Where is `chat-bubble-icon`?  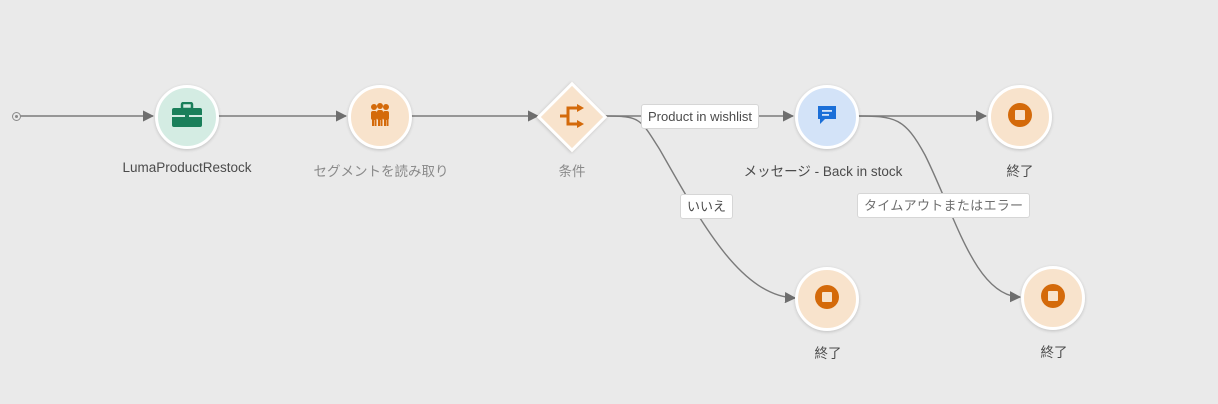 chat-bubble-icon is located at coordinates (827, 117).